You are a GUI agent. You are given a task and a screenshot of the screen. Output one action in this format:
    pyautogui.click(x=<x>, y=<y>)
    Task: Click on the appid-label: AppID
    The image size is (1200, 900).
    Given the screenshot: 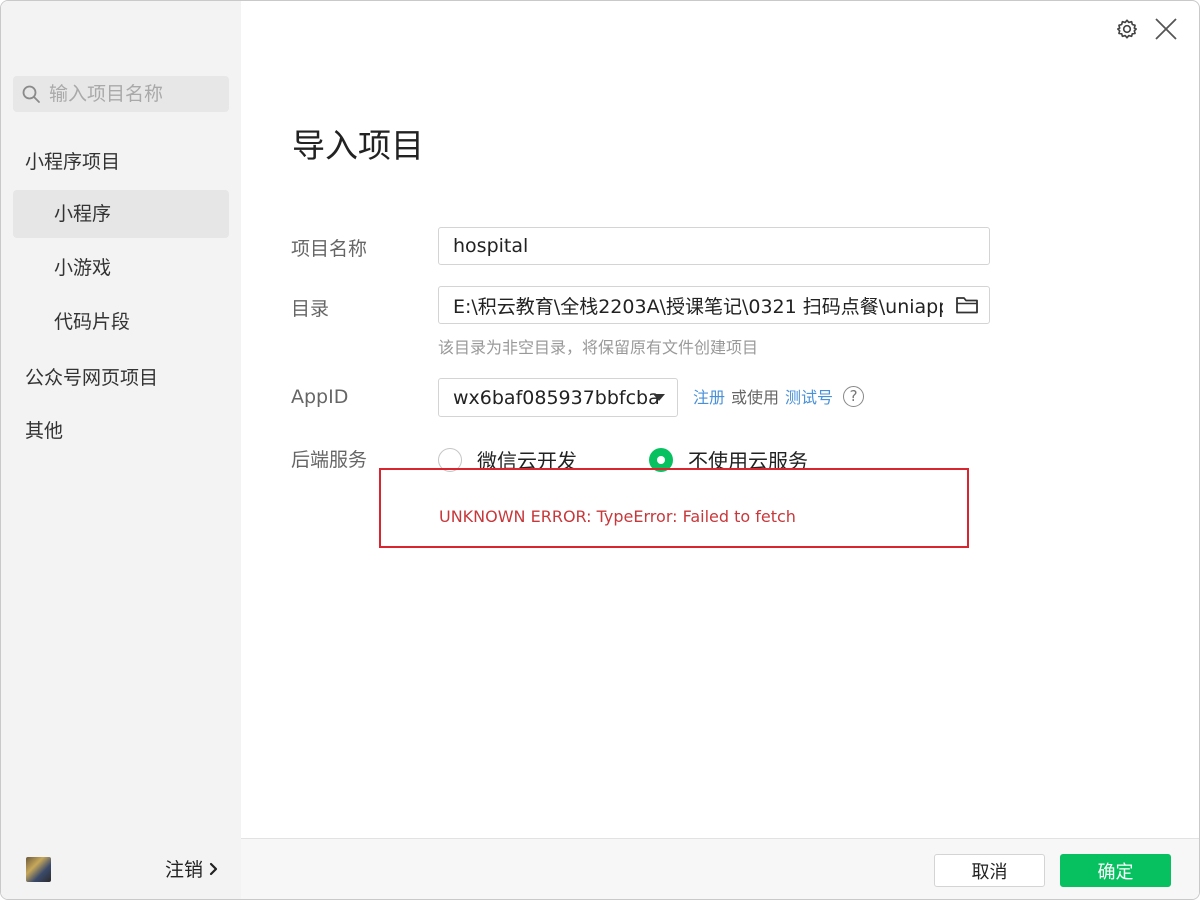 What is the action you would take?
    pyautogui.click(x=320, y=397)
    